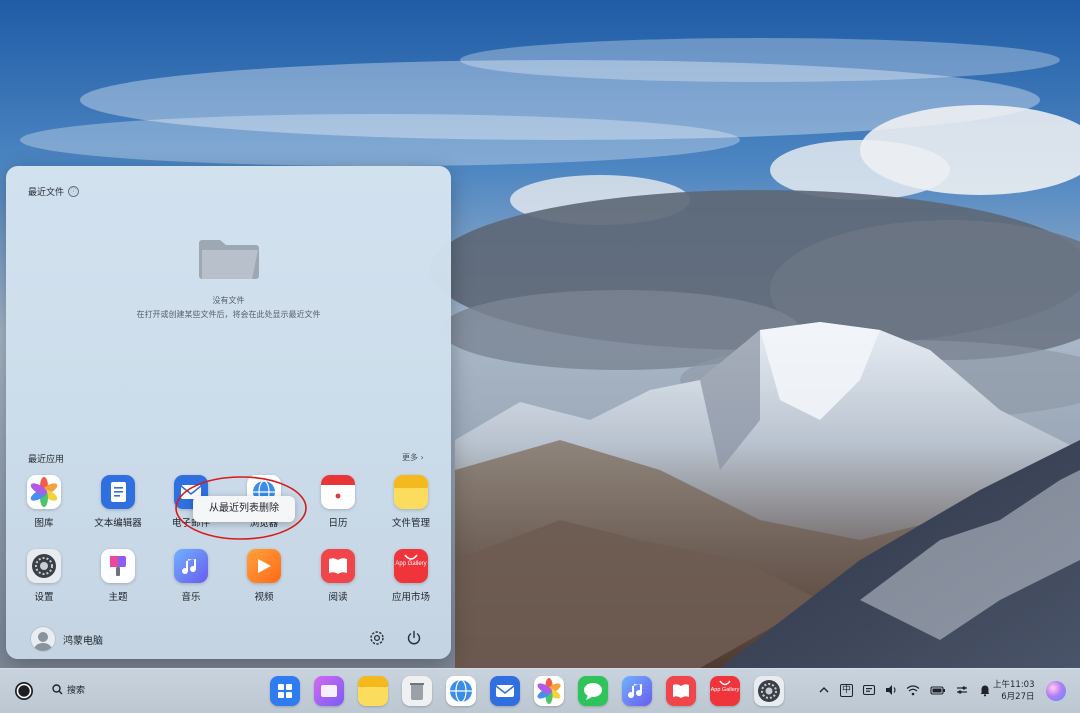 This screenshot has height=713, width=1080. Describe the element at coordinates (338, 492) in the screenshot. I see `calendar-icon` at that location.